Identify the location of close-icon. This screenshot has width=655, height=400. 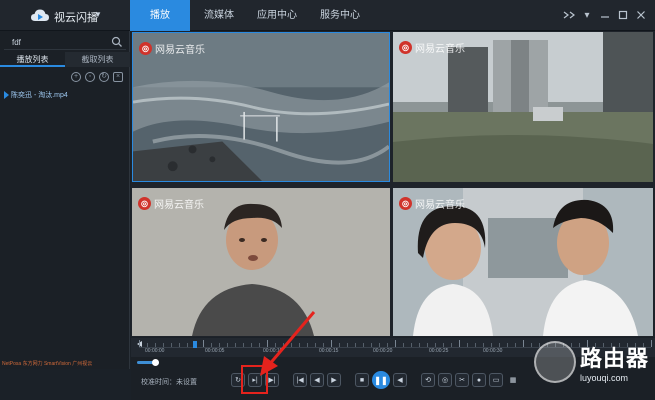
(641, 15).